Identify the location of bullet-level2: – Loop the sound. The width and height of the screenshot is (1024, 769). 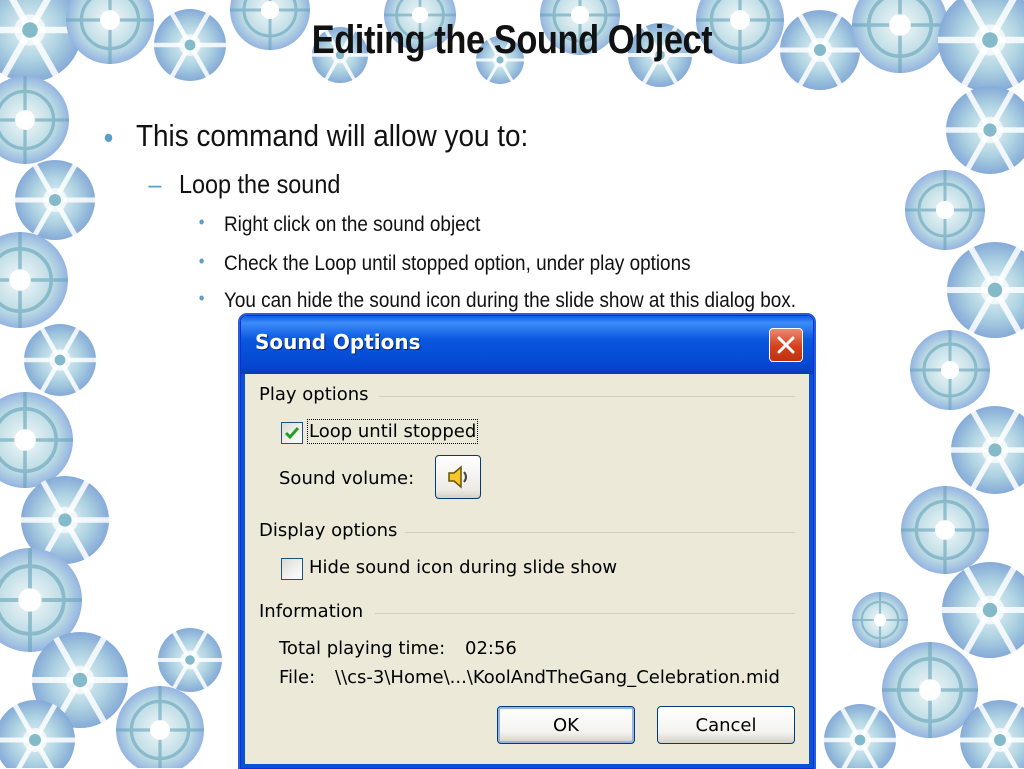
(244, 184).